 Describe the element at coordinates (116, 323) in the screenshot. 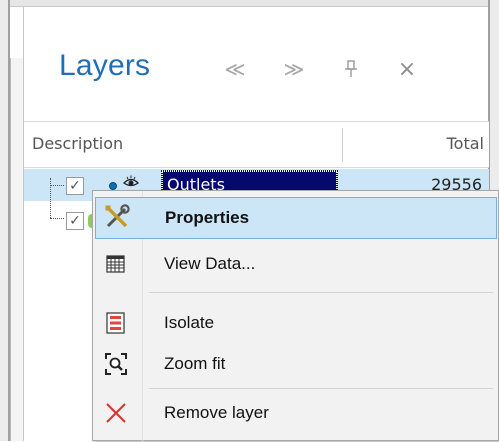

I see `isolate-icon` at that location.